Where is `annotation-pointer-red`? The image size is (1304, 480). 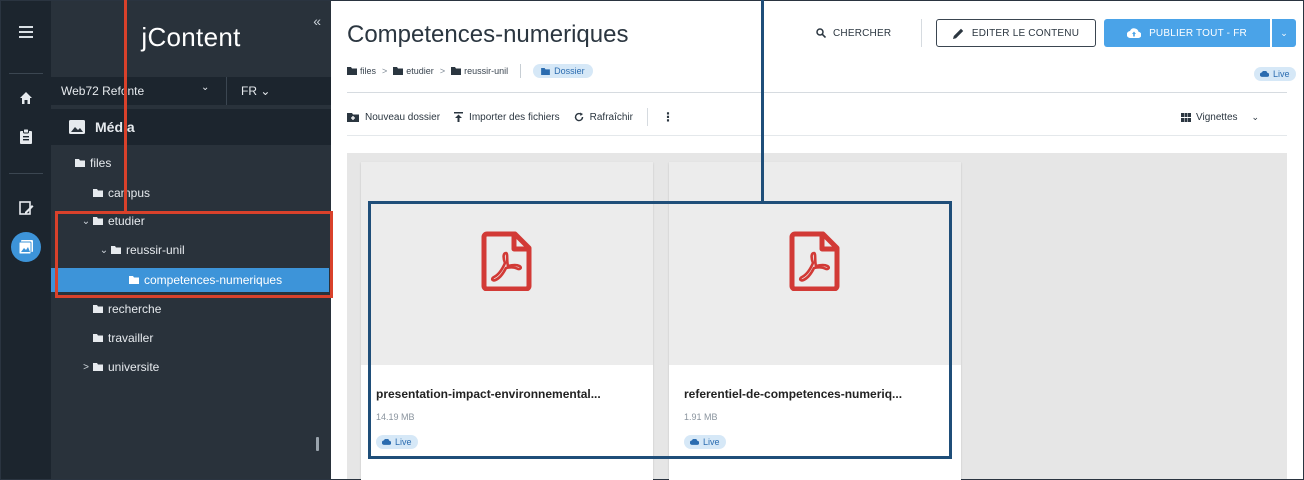
annotation-pointer-red is located at coordinates (125, 106).